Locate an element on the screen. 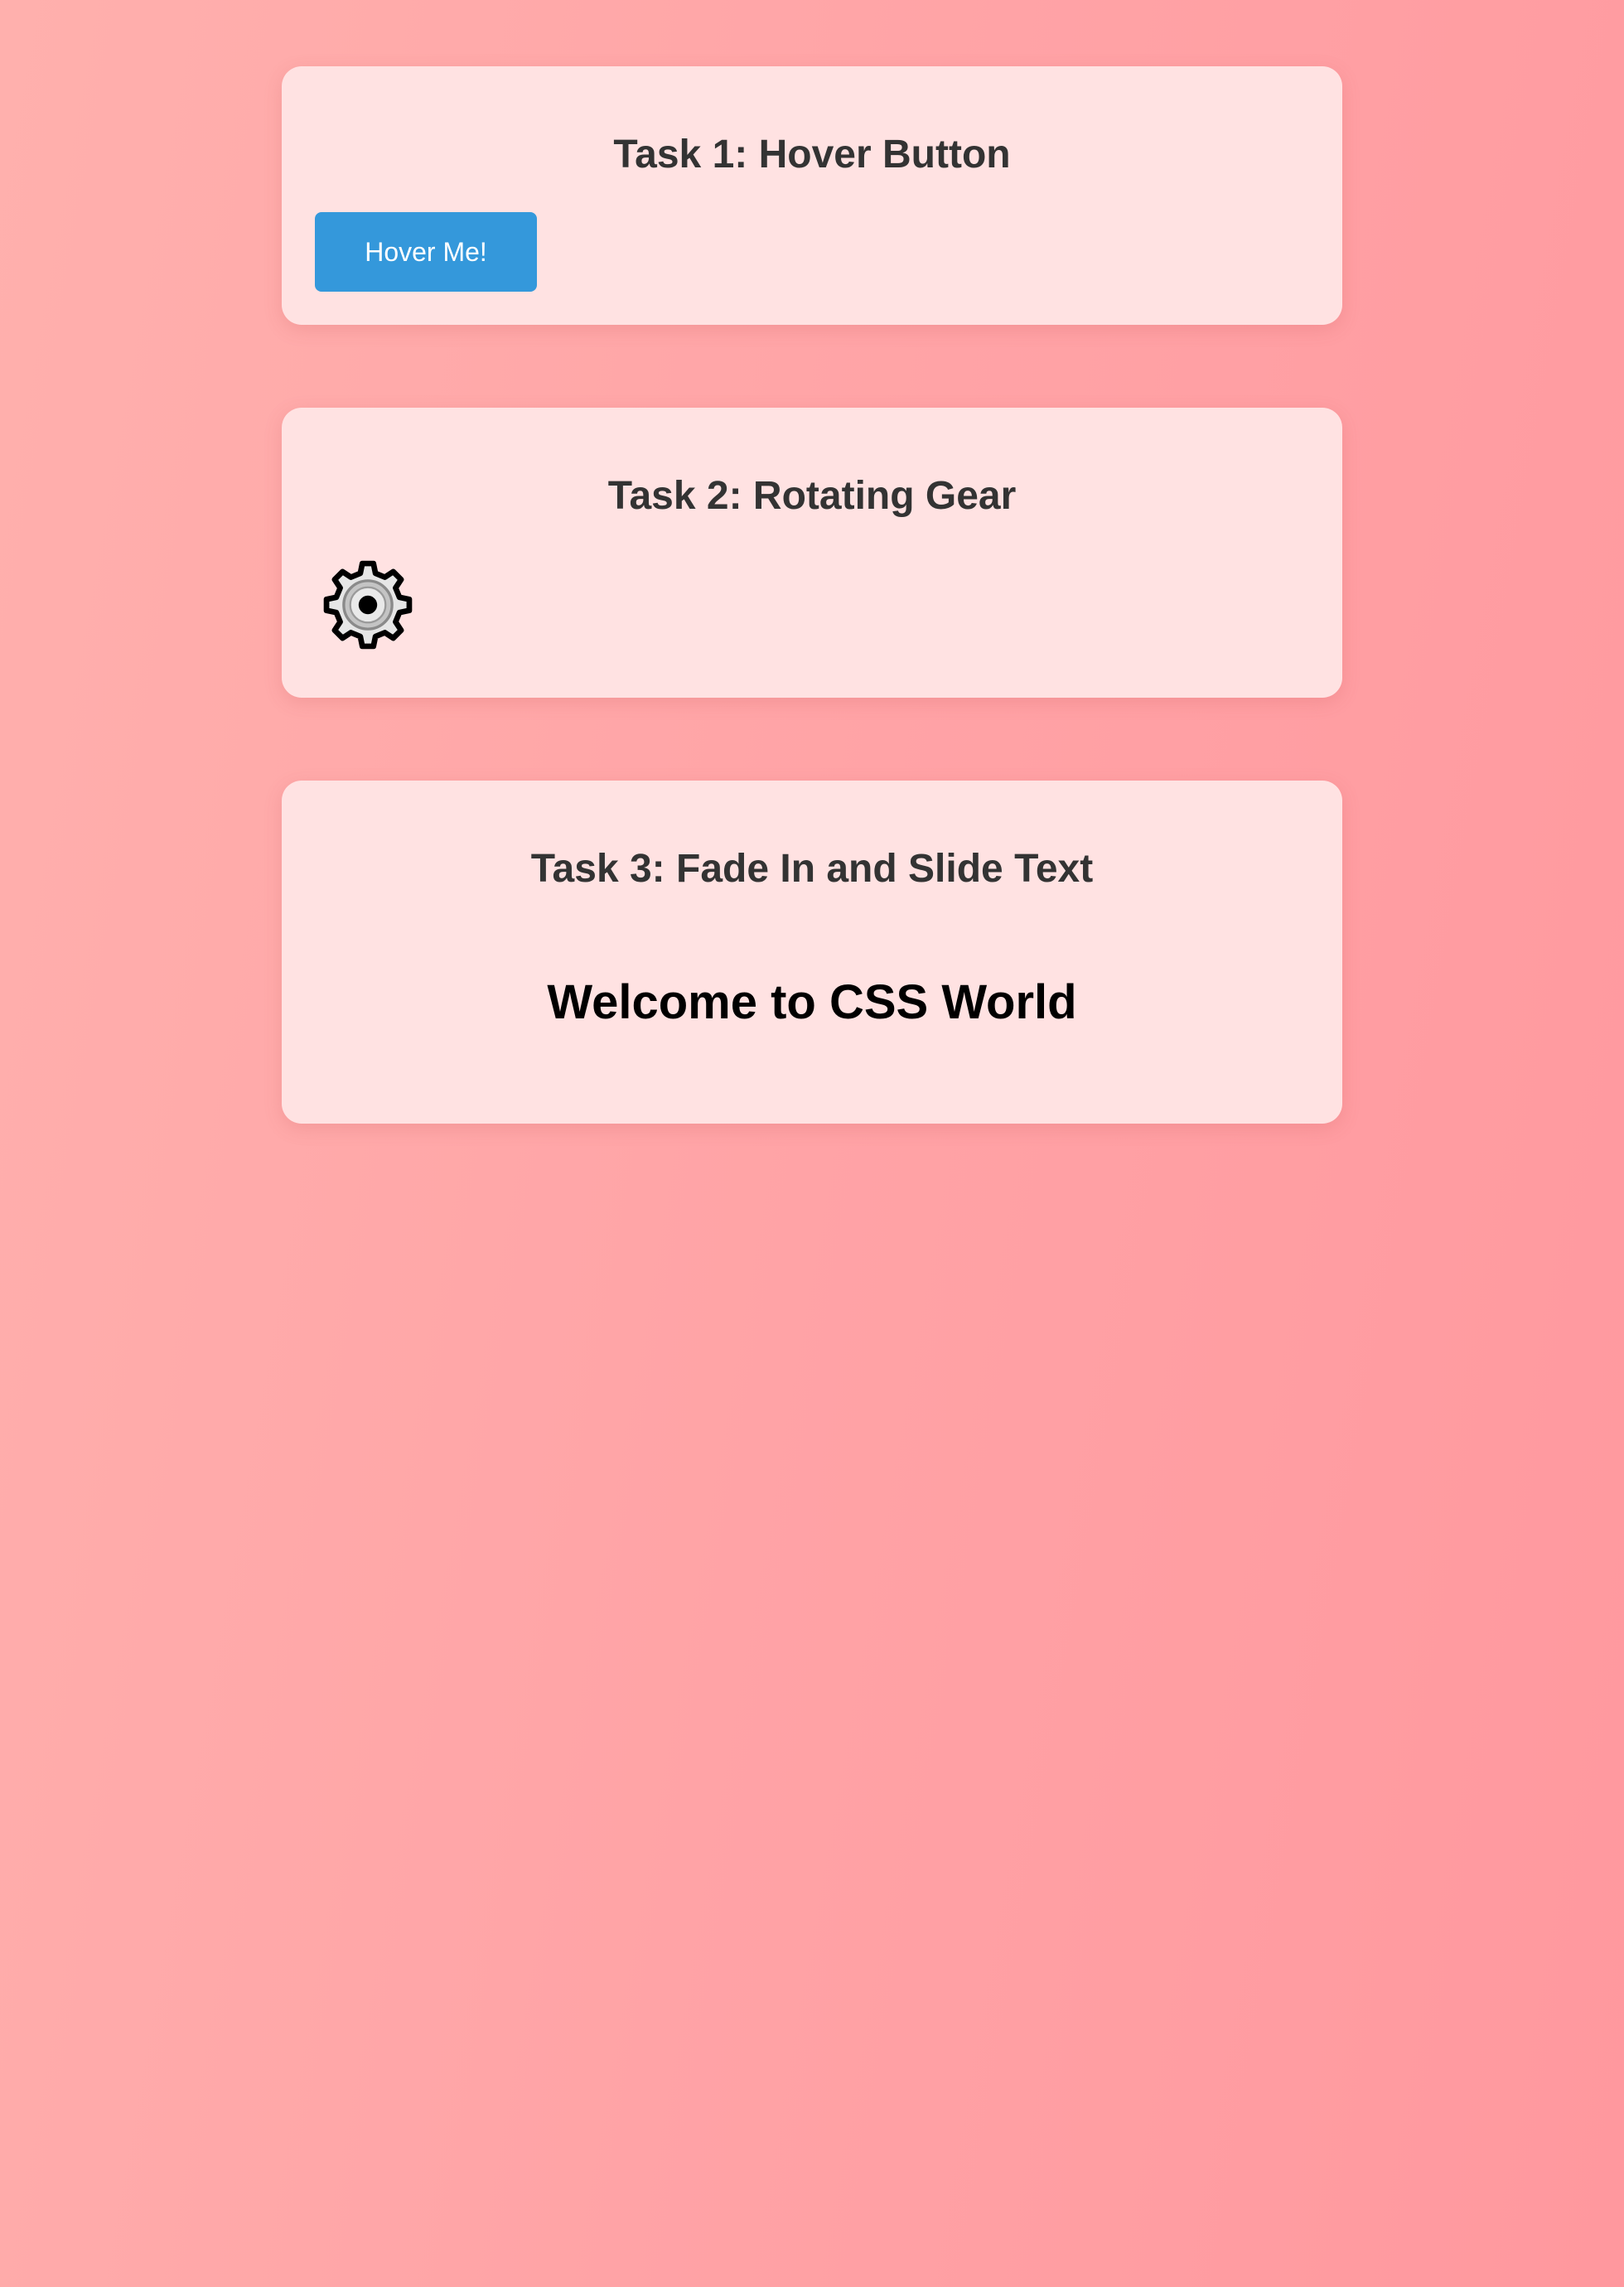 The image size is (1624, 2287). task-1-card: Task 1: Hover Button Hover Me! is located at coordinates (812, 195).